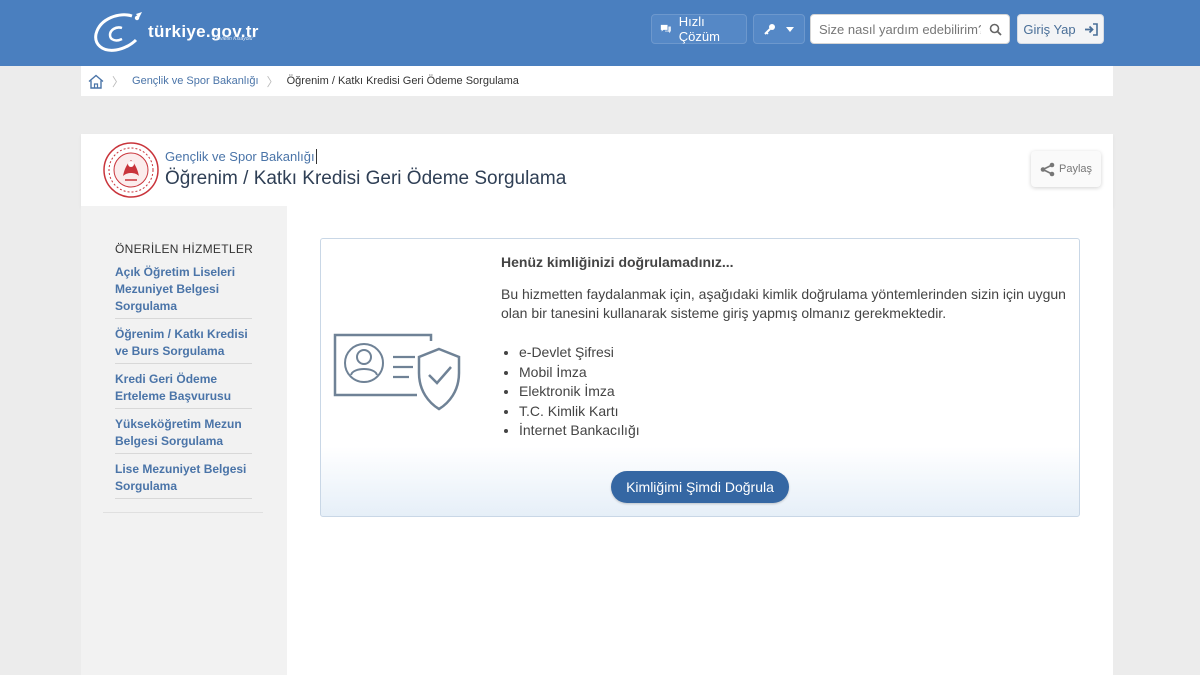 The image size is (1200, 675). I want to click on ministry-name: Gençlik ve Spor Bakanlığı, so click(241, 156).